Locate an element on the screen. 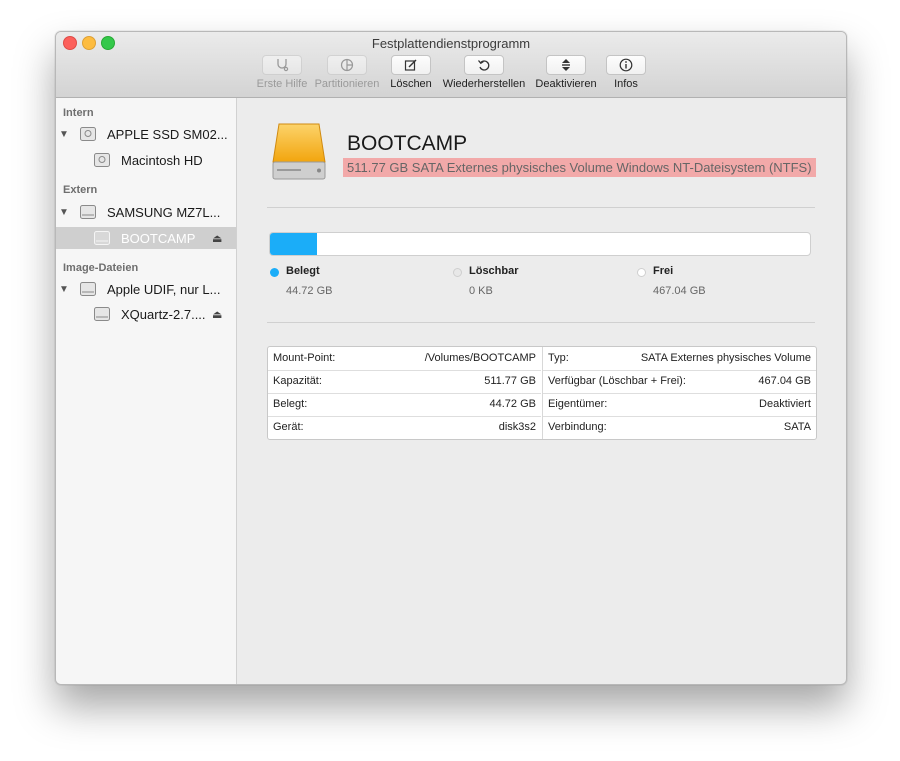 The height and width of the screenshot is (761, 900). legend-used-value: 44.72 GB is located at coordinates (309, 291).